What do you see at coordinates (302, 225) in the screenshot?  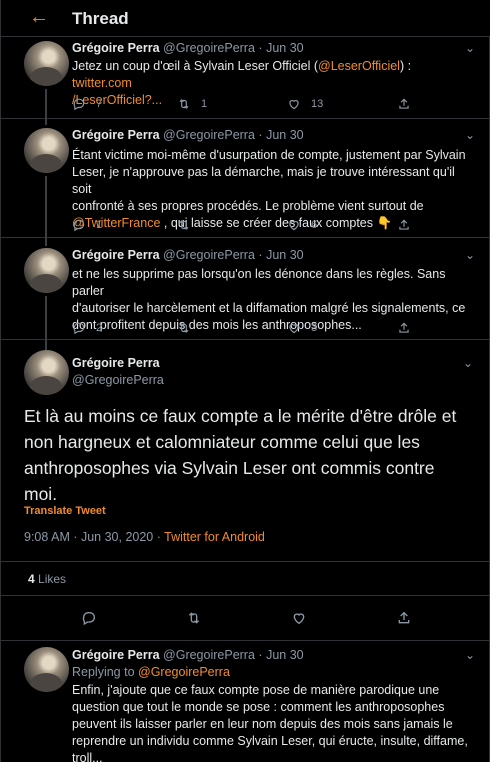 I see `like-button: 6` at bounding box center [302, 225].